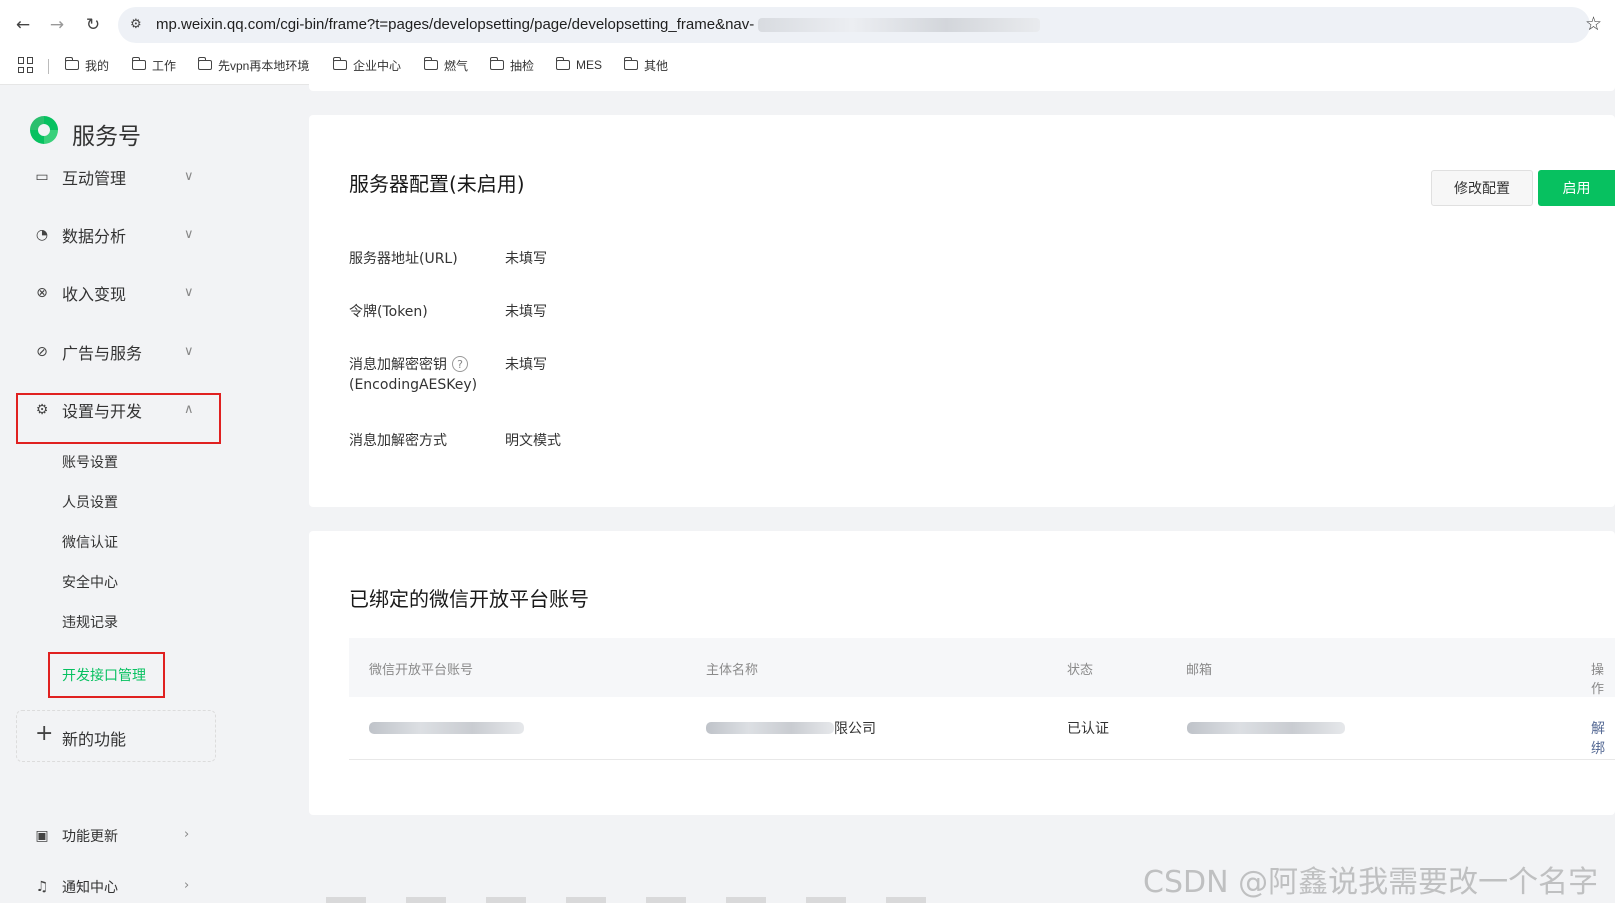  I want to click on bookmark-folder: MES, so click(578, 65).